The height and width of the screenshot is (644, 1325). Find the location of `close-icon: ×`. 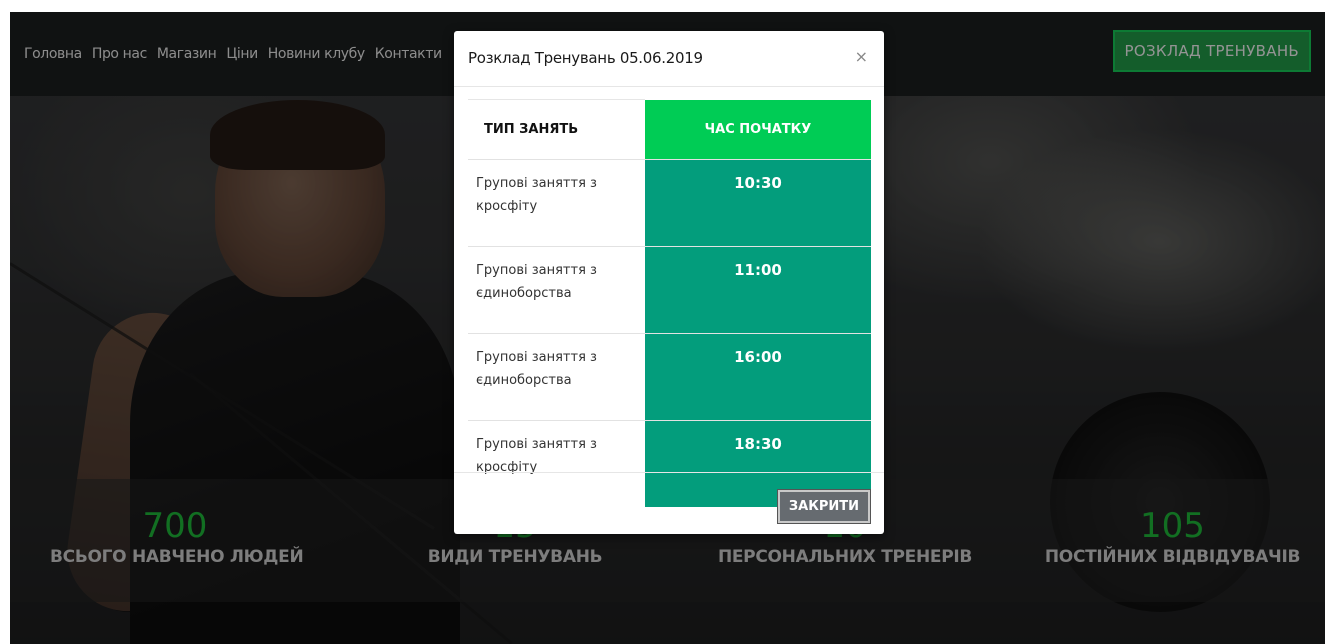

close-icon: × is located at coordinates (861, 56).